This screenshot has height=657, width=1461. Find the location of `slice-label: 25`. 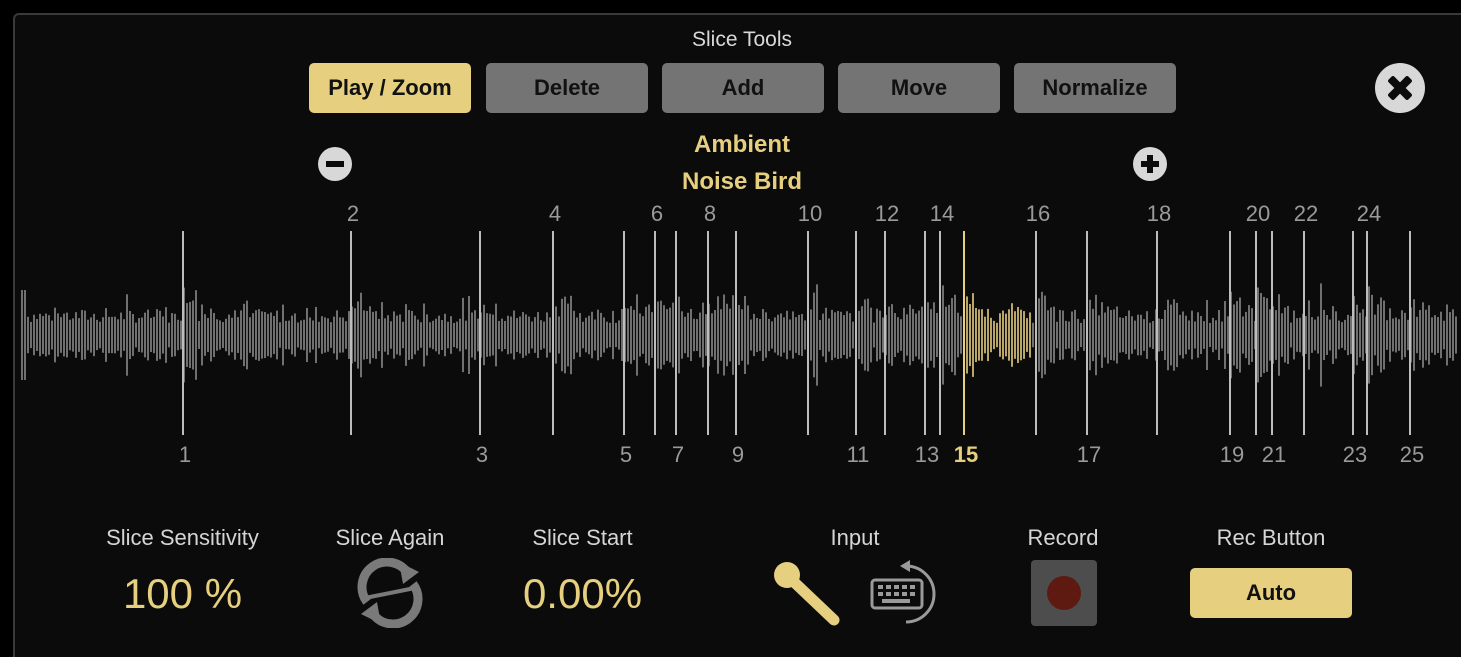

slice-label: 25 is located at coordinates (1412, 454).